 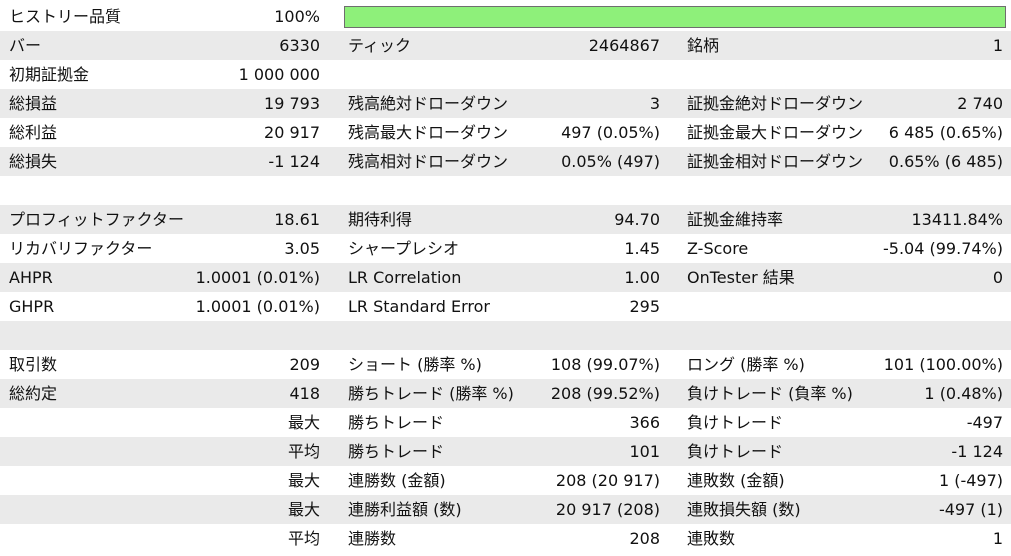 I want to click on ahpr-value: 1.0001 (0.01%), so click(x=257, y=277).